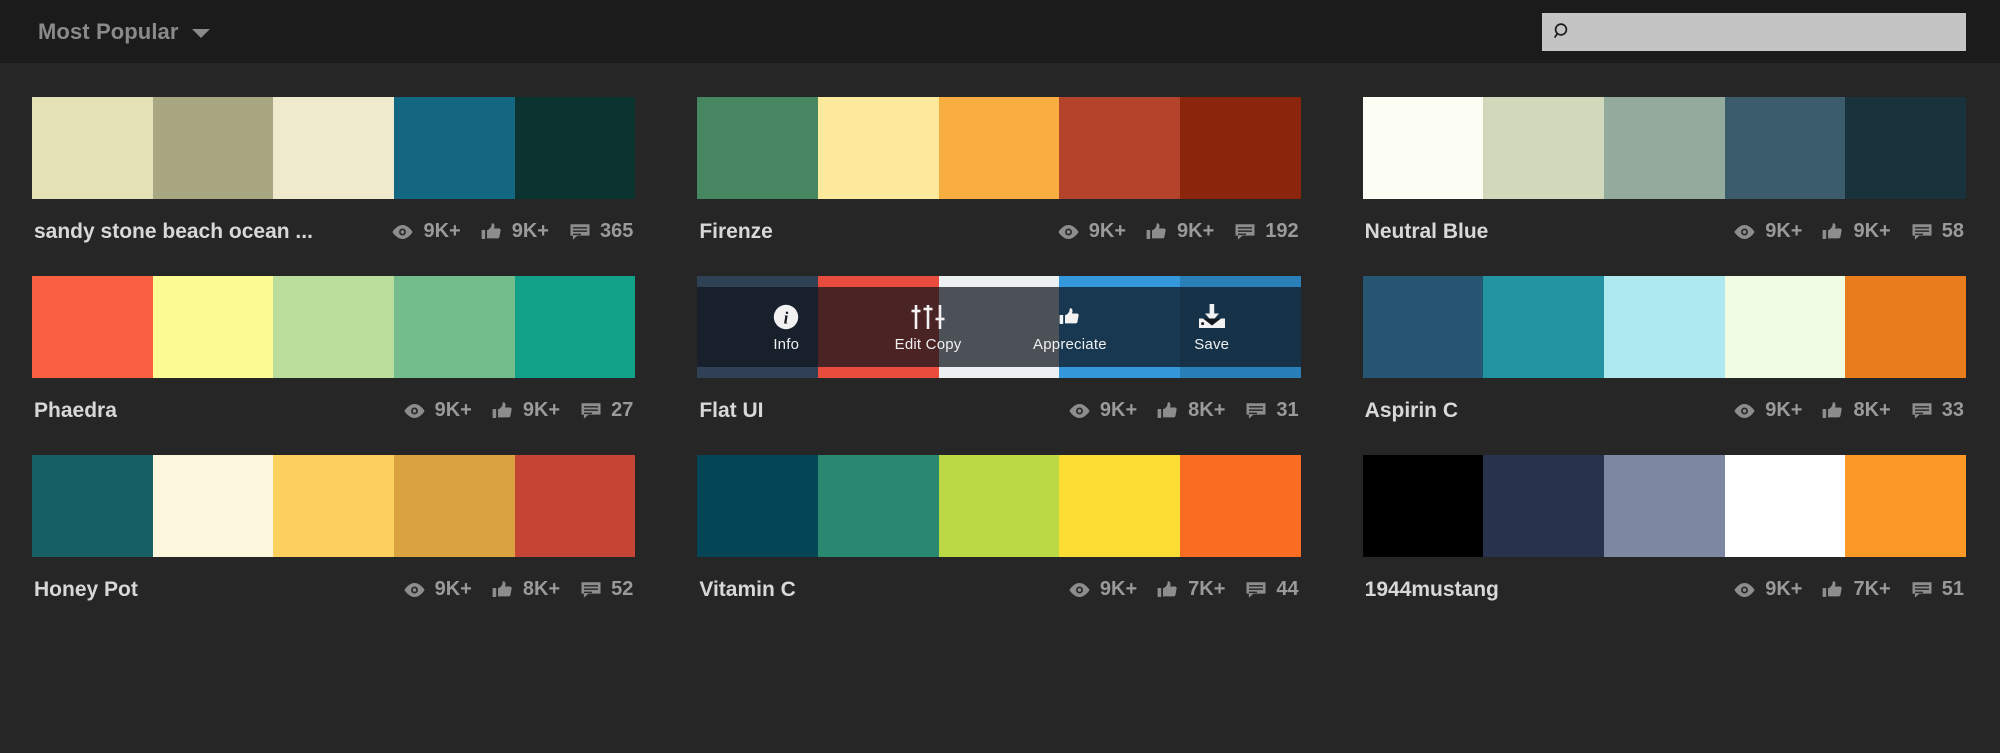 The width and height of the screenshot is (2000, 753). What do you see at coordinates (124, 32) in the screenshot?
I see `sort-dropdown: Most Popular` at bounding box center [124, 32].